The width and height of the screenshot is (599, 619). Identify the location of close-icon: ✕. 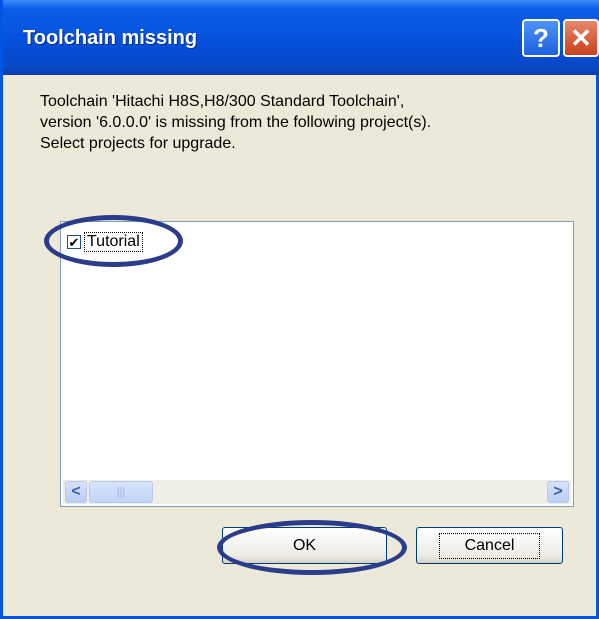
(581, 37).